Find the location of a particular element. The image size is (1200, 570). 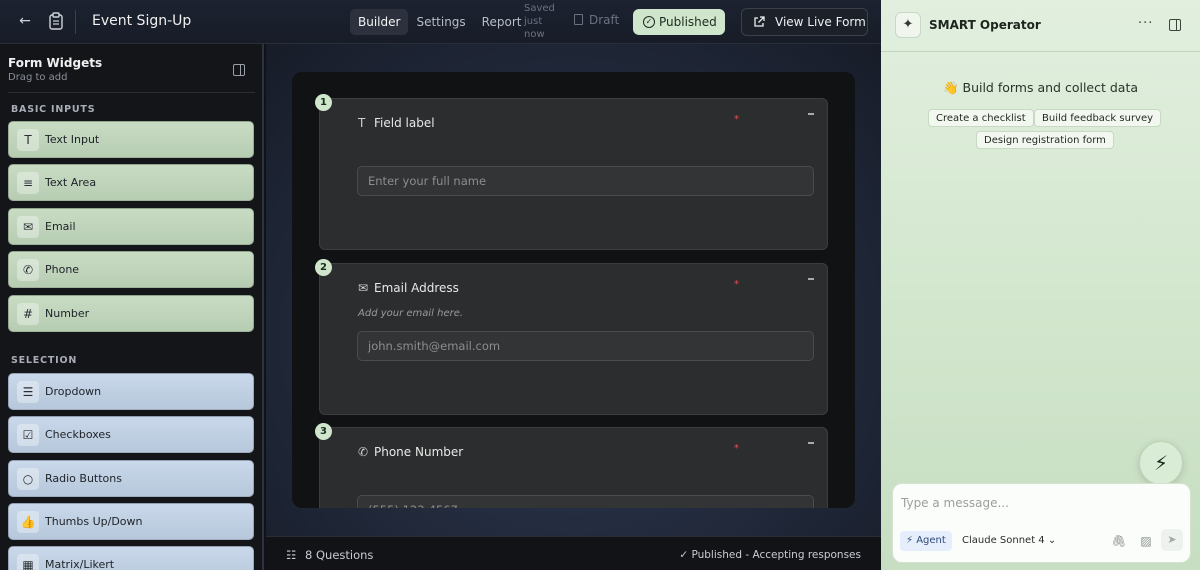

panel-subtitle: Drag to add is located at coordinates (38, 77).